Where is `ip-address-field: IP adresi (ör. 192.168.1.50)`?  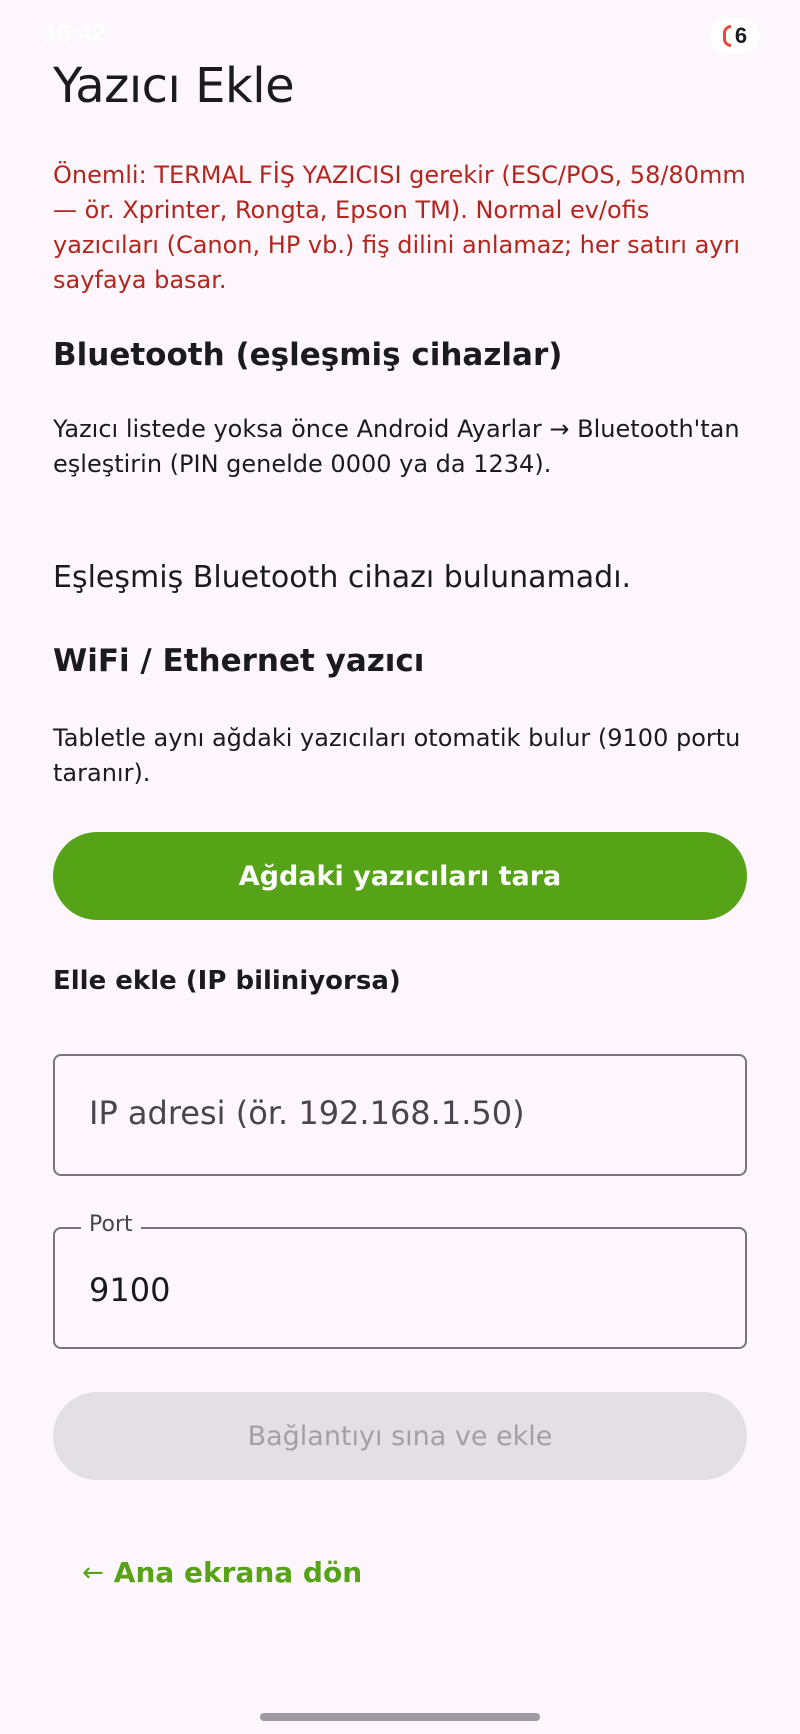
ip-address-field: IP adresi (ör. 192.168.1.50) is located at coordinates (400, 1115).